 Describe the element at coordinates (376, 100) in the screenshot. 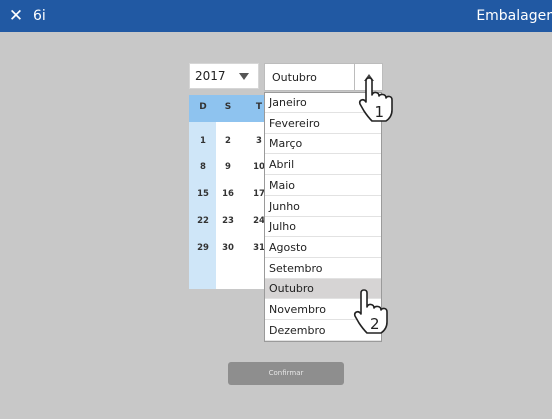

I see `hand-pointer-icon-step-1: 1` at that location.